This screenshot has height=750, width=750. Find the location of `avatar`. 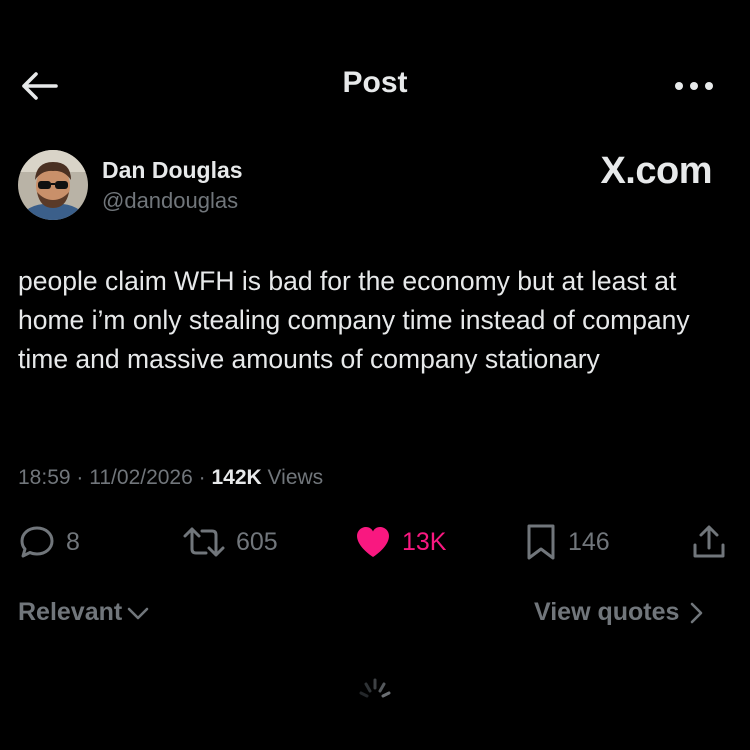

avatar is located at coordinates (53, 185).